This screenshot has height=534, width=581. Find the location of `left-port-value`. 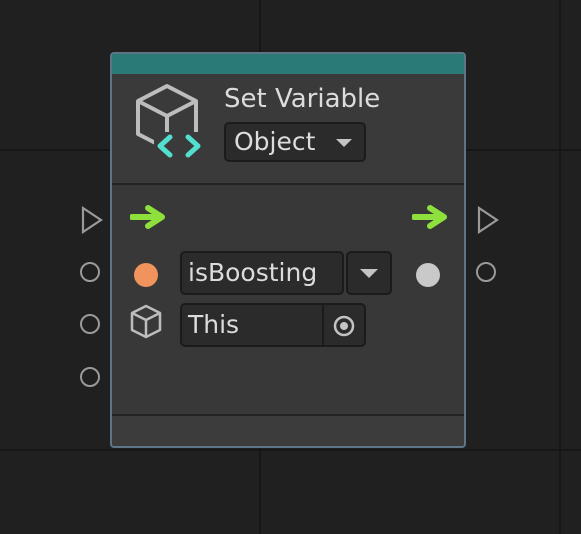

left-port-value is located at coordinates (90, 377).